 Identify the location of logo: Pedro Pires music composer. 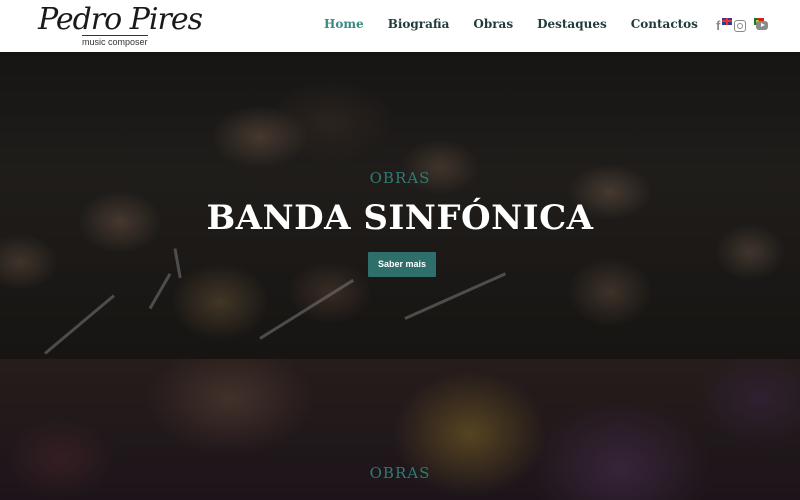
(120, 25).